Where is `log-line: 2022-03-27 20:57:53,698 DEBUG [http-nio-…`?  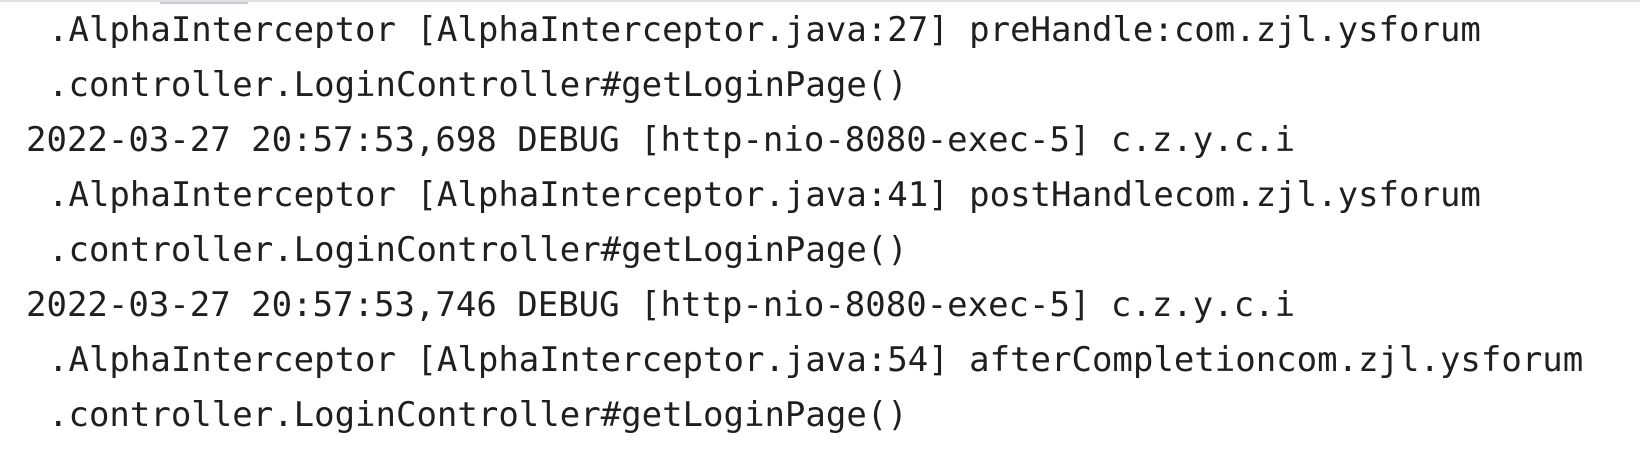
log-line: 2022-03-27 20:57:53,698 DEBUG [http-nio-… is located at coordinates (661, 140).